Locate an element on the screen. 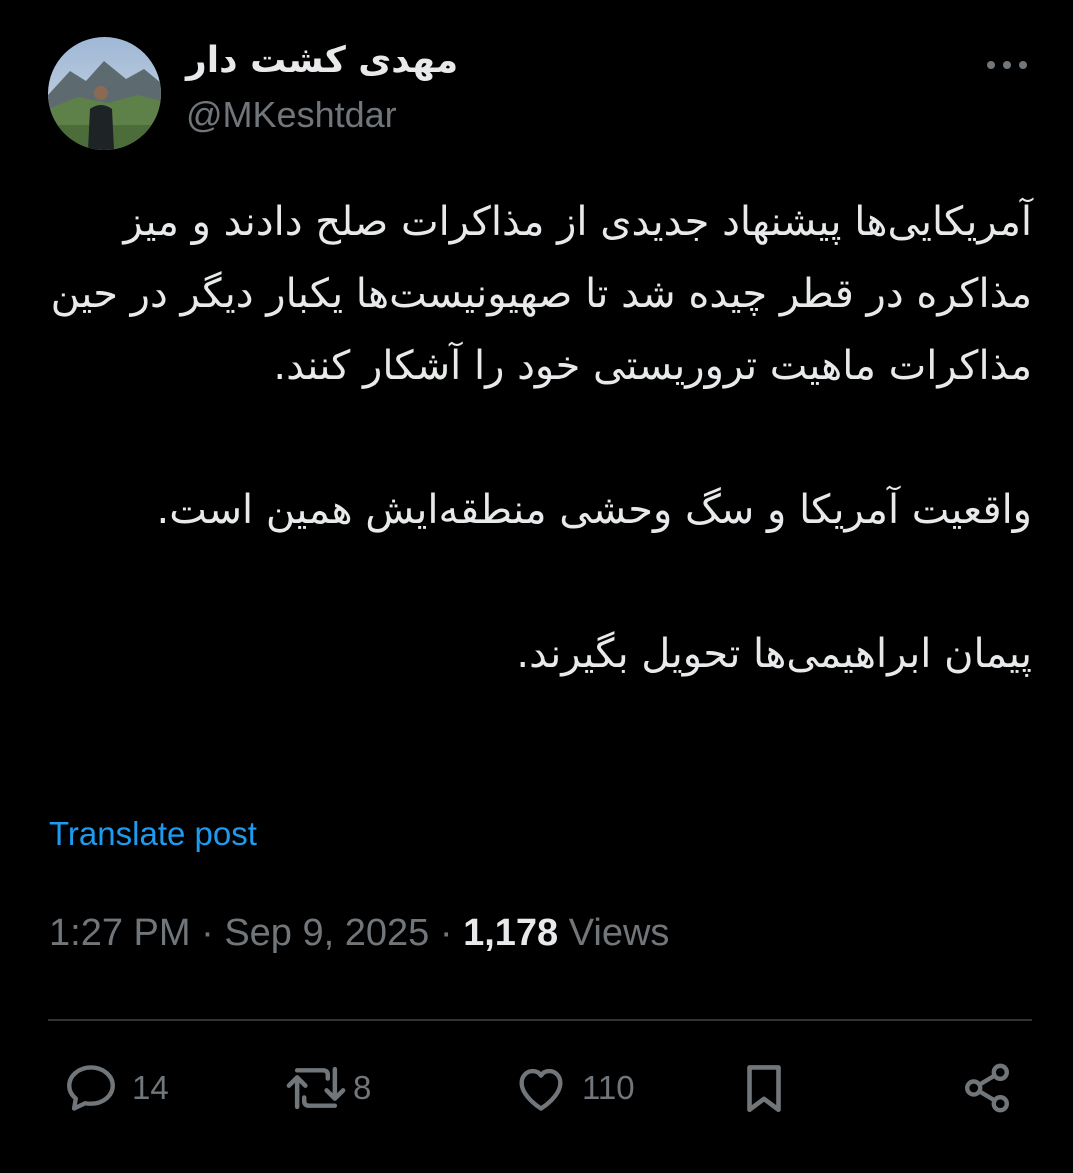 The image size is (1073, 1173). bookmark-icon is located at coordinates (764, 1089).